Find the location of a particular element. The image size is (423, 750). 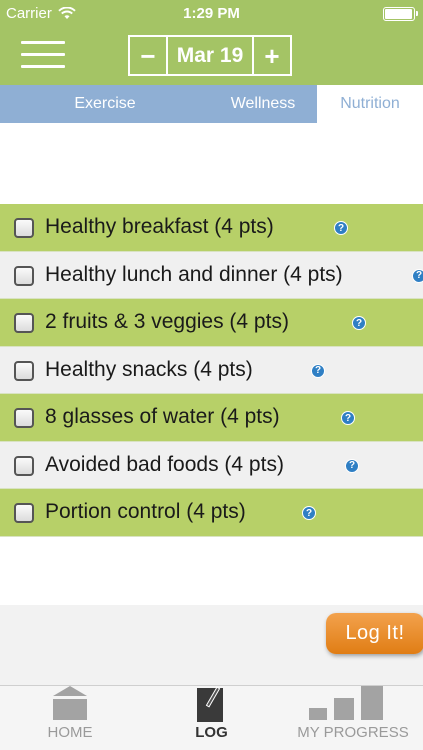

category-tabs: Exercise Wellness Nutrition is located at coordinates (211, 104).